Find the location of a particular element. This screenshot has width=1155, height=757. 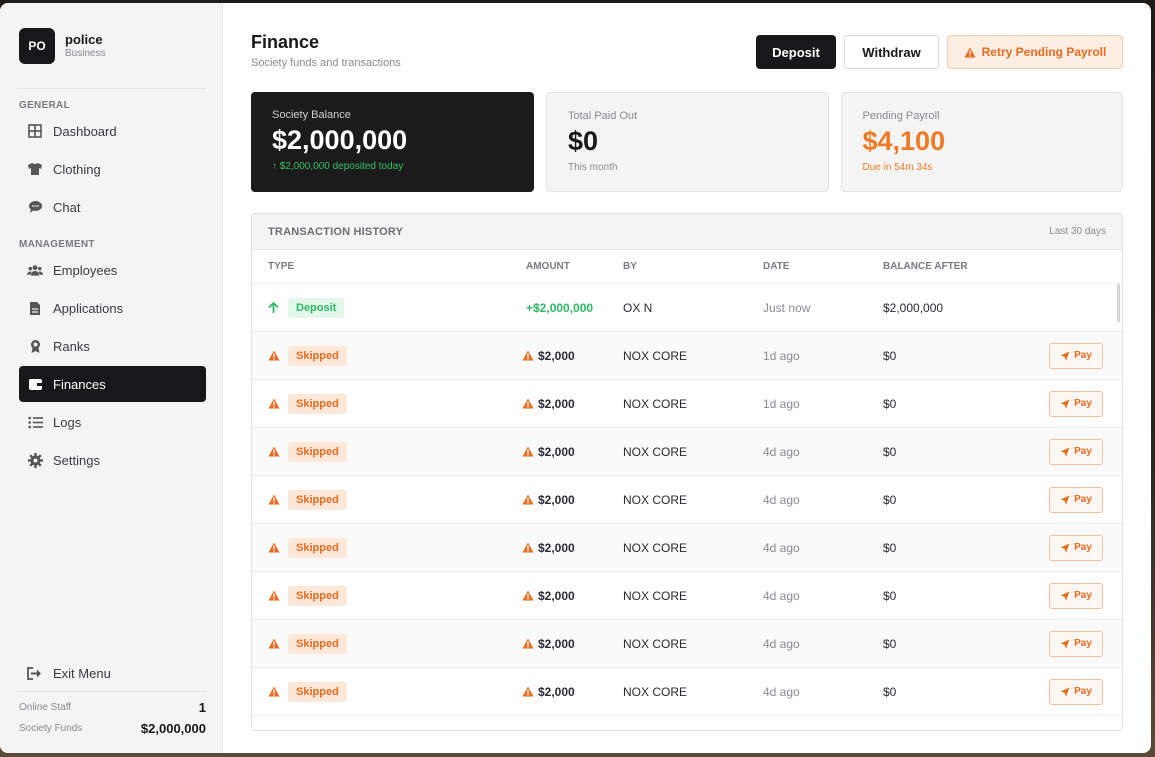

sidebar-item-chat: Chat is located at coordinates (112, 207).